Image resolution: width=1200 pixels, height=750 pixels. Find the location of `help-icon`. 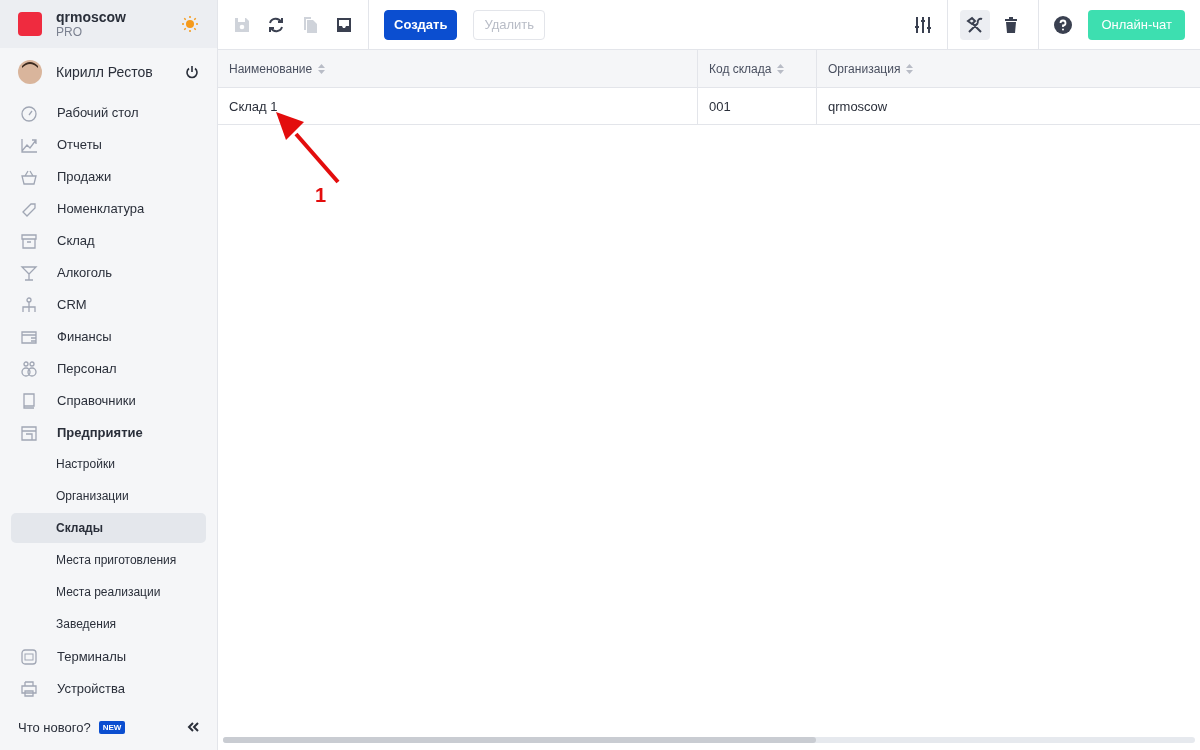

help-icon is located at coordinates (1063, 24).